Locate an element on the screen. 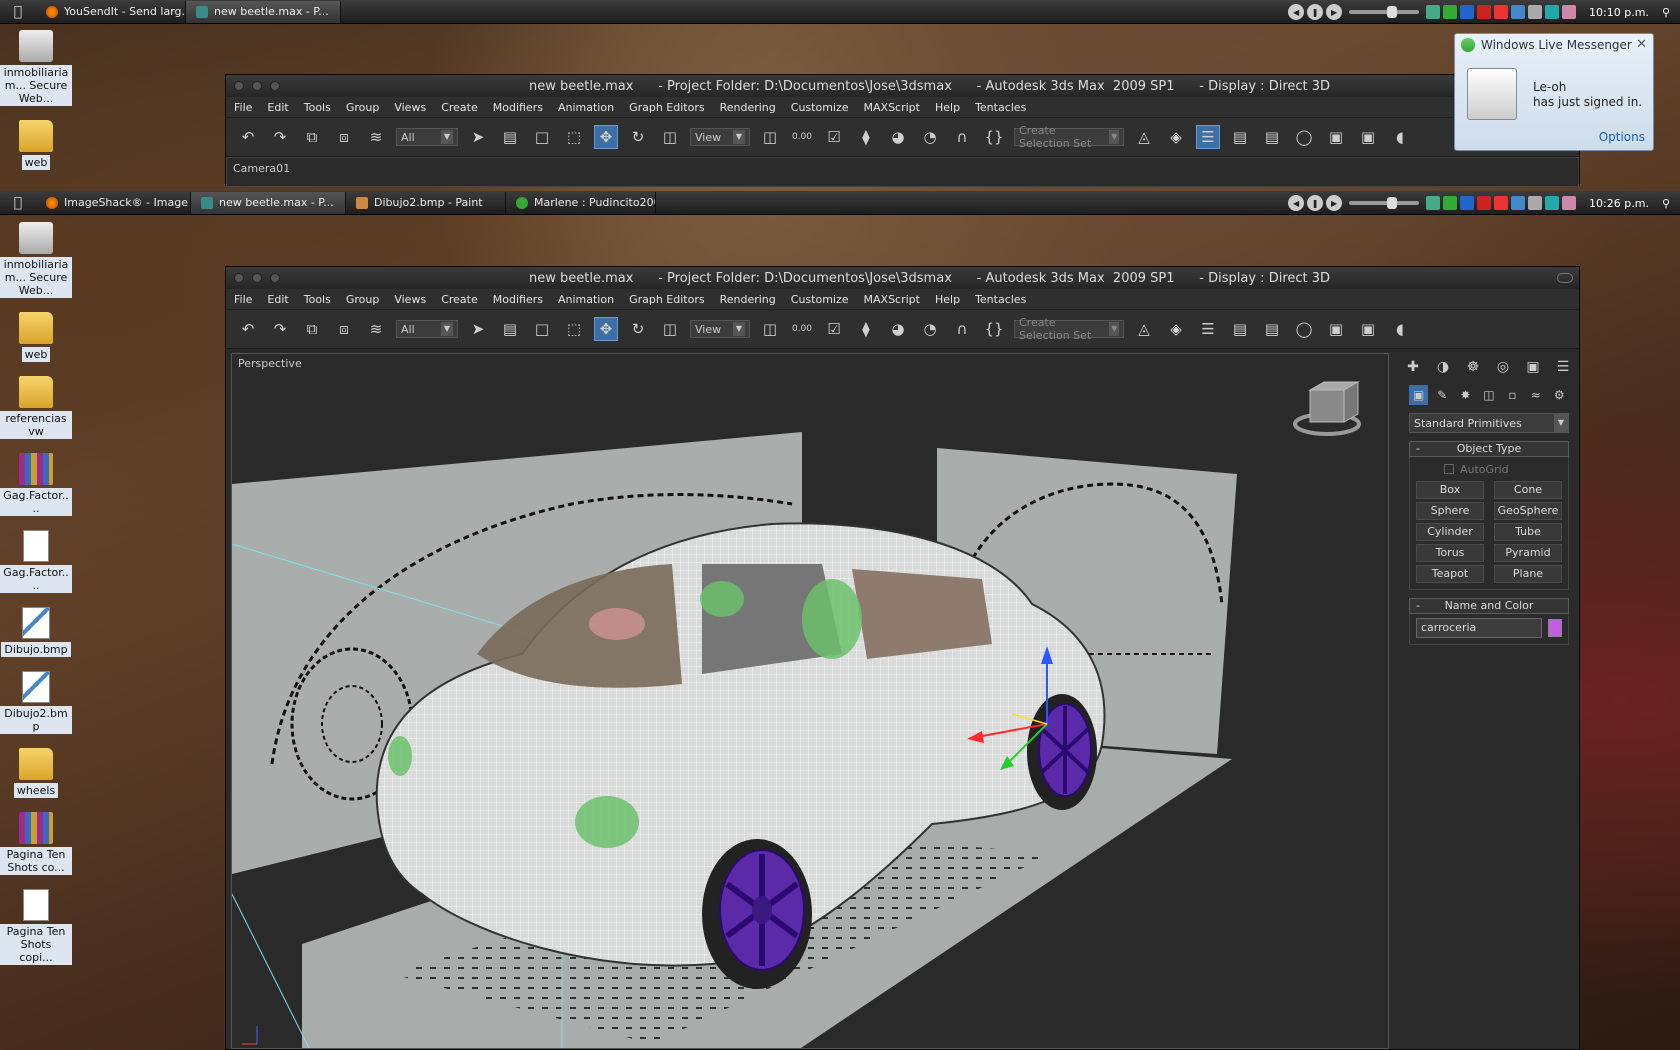 The image size is (1680, 1050). shapes-icon: ✎ is located at coordinates (1441, 395).